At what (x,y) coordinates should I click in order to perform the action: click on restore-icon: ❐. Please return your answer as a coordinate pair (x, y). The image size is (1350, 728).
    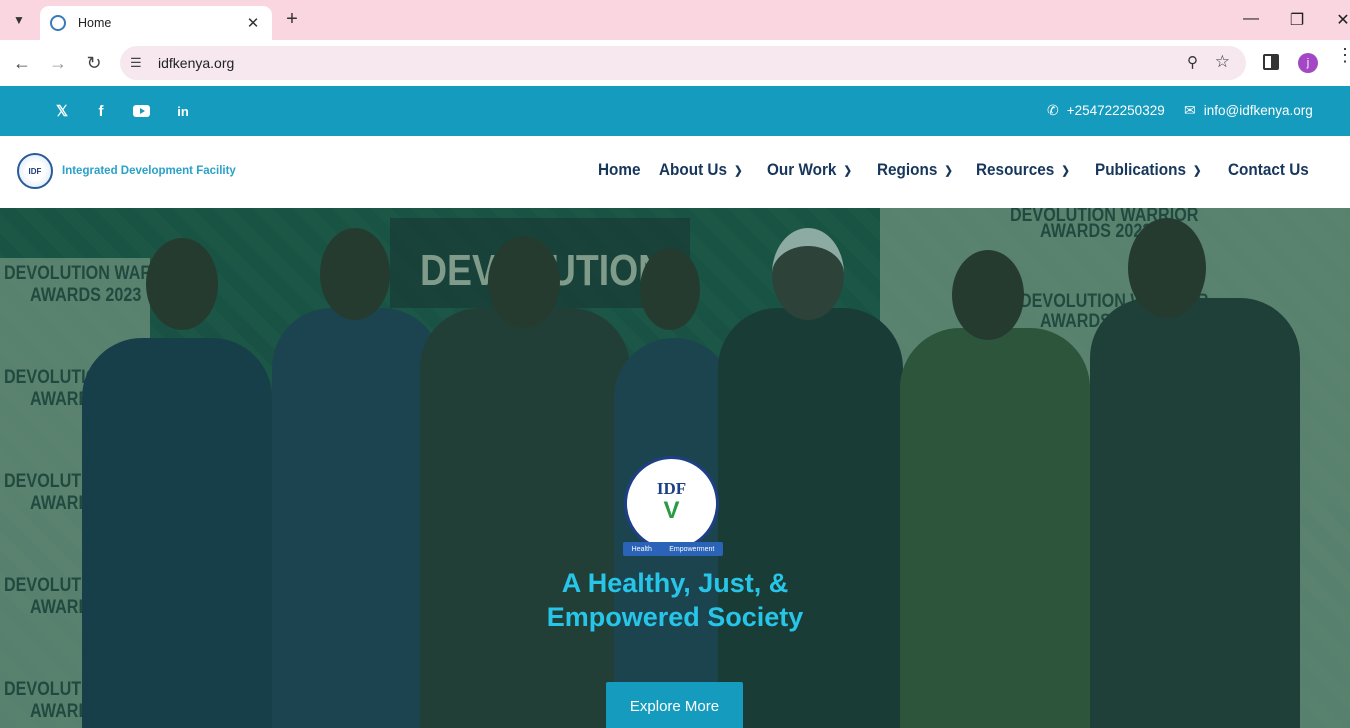
    Looking at the image, I should click on (1297, 20).